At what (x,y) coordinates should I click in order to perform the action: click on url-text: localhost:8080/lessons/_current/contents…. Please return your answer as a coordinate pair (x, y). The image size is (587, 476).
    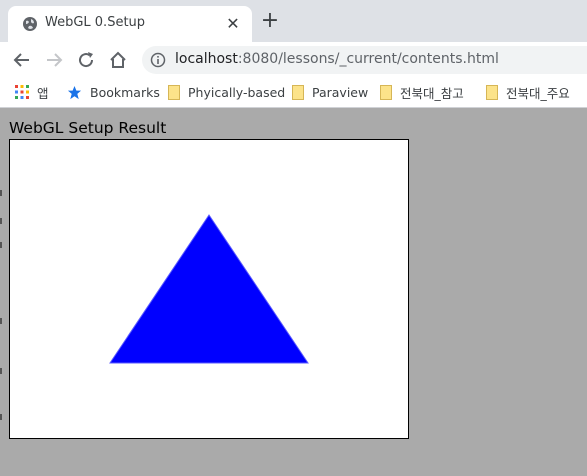
    Looking at the image, I should click on (337, 59).